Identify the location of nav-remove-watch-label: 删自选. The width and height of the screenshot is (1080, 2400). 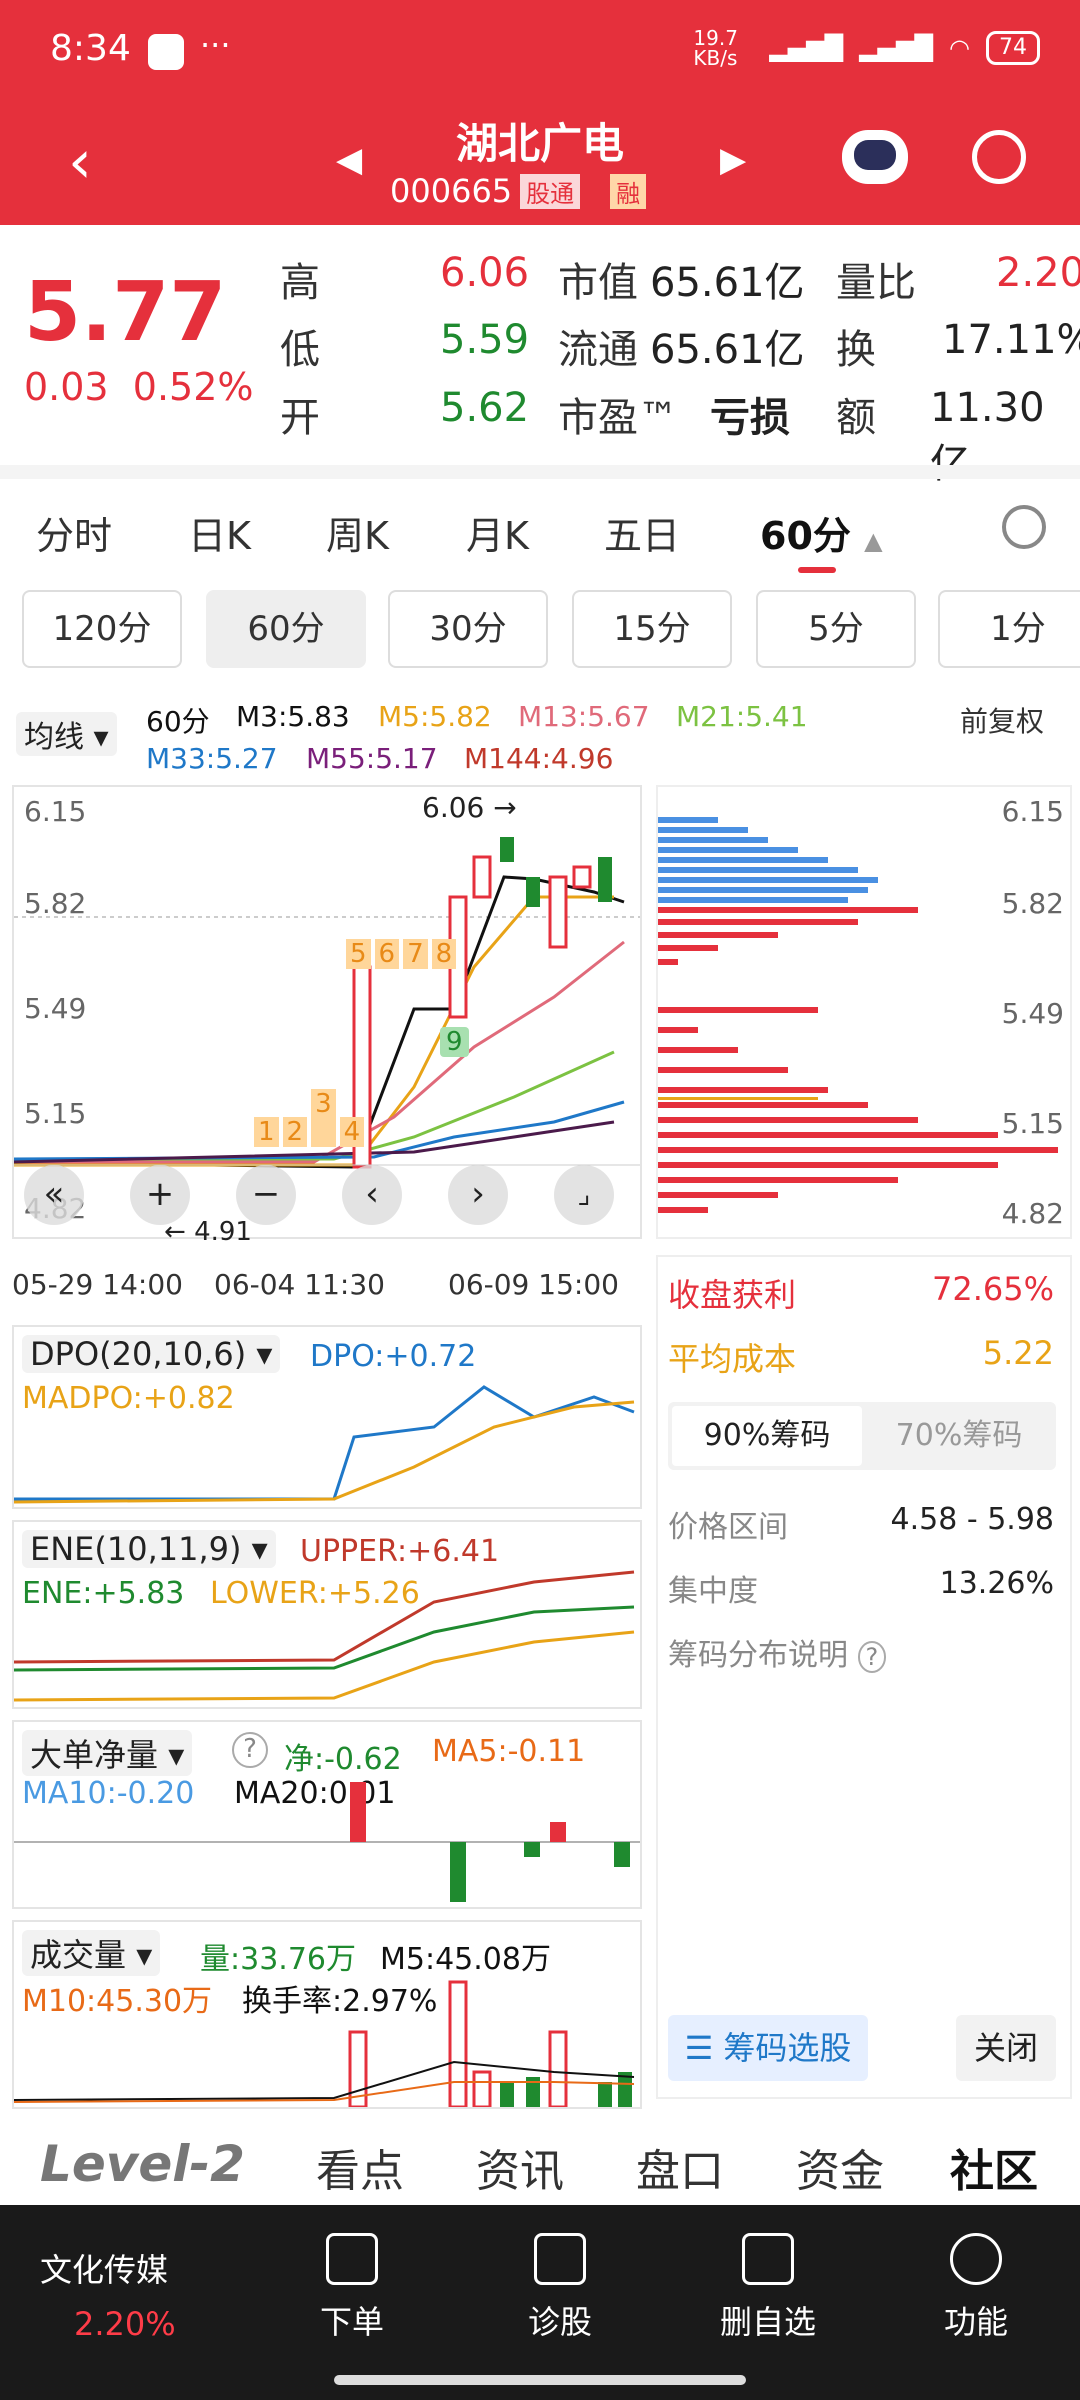
(767, 2322).